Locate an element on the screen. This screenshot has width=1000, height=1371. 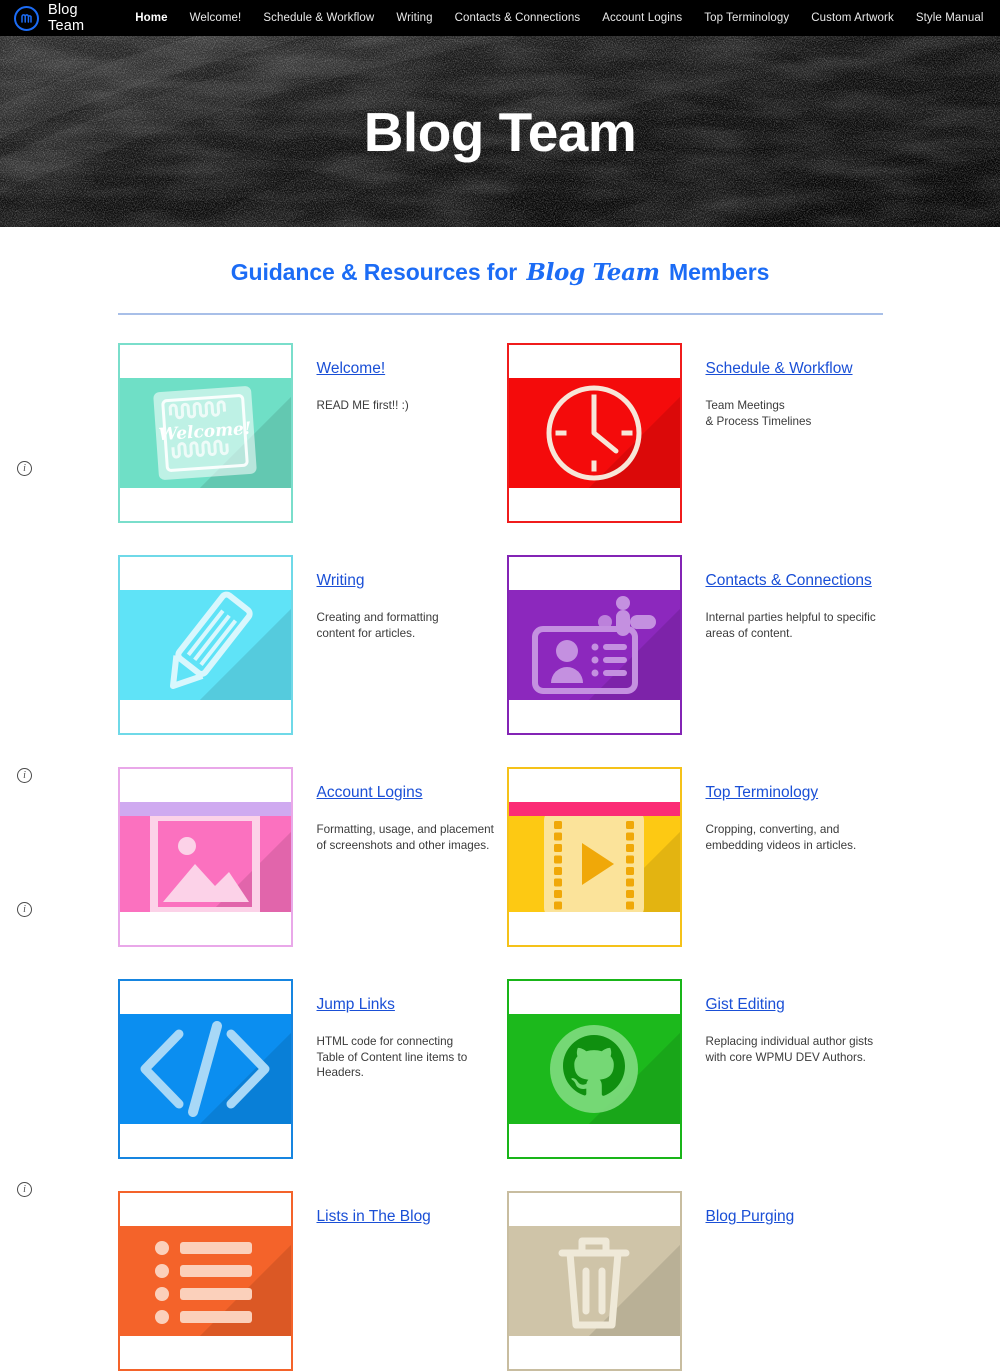
nav-link-artwork: Custom Artwork is located at coordinates (852, 18).